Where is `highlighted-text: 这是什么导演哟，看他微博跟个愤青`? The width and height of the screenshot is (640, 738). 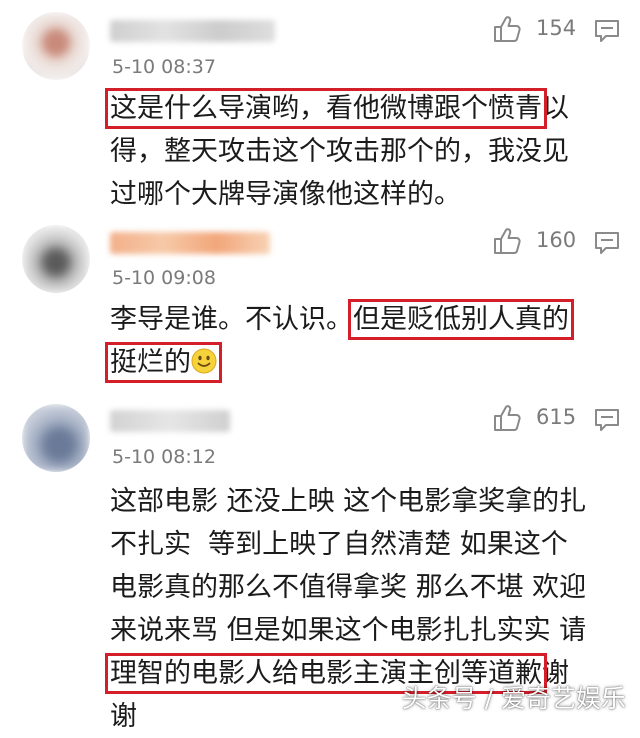 highlighted-text: 这是什么导演哟，看他微博跟个愤青 is located at coordinates (326, 108).